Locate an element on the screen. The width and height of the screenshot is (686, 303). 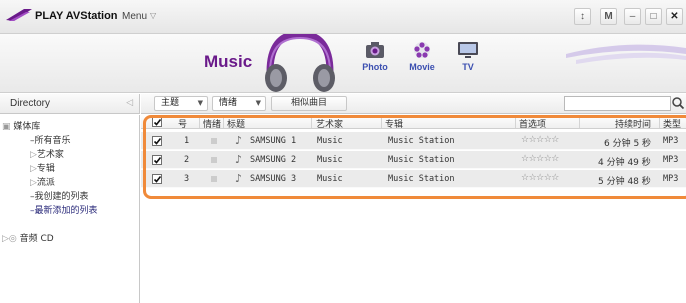
track-number: 2 is located at coordinates (187, 160).